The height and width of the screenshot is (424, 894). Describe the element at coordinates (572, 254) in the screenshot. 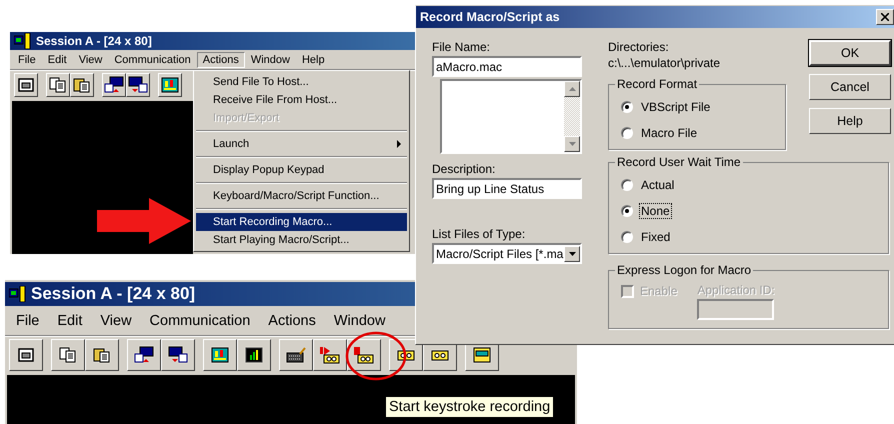

I see `dropdown-arrow-icon` at that location.